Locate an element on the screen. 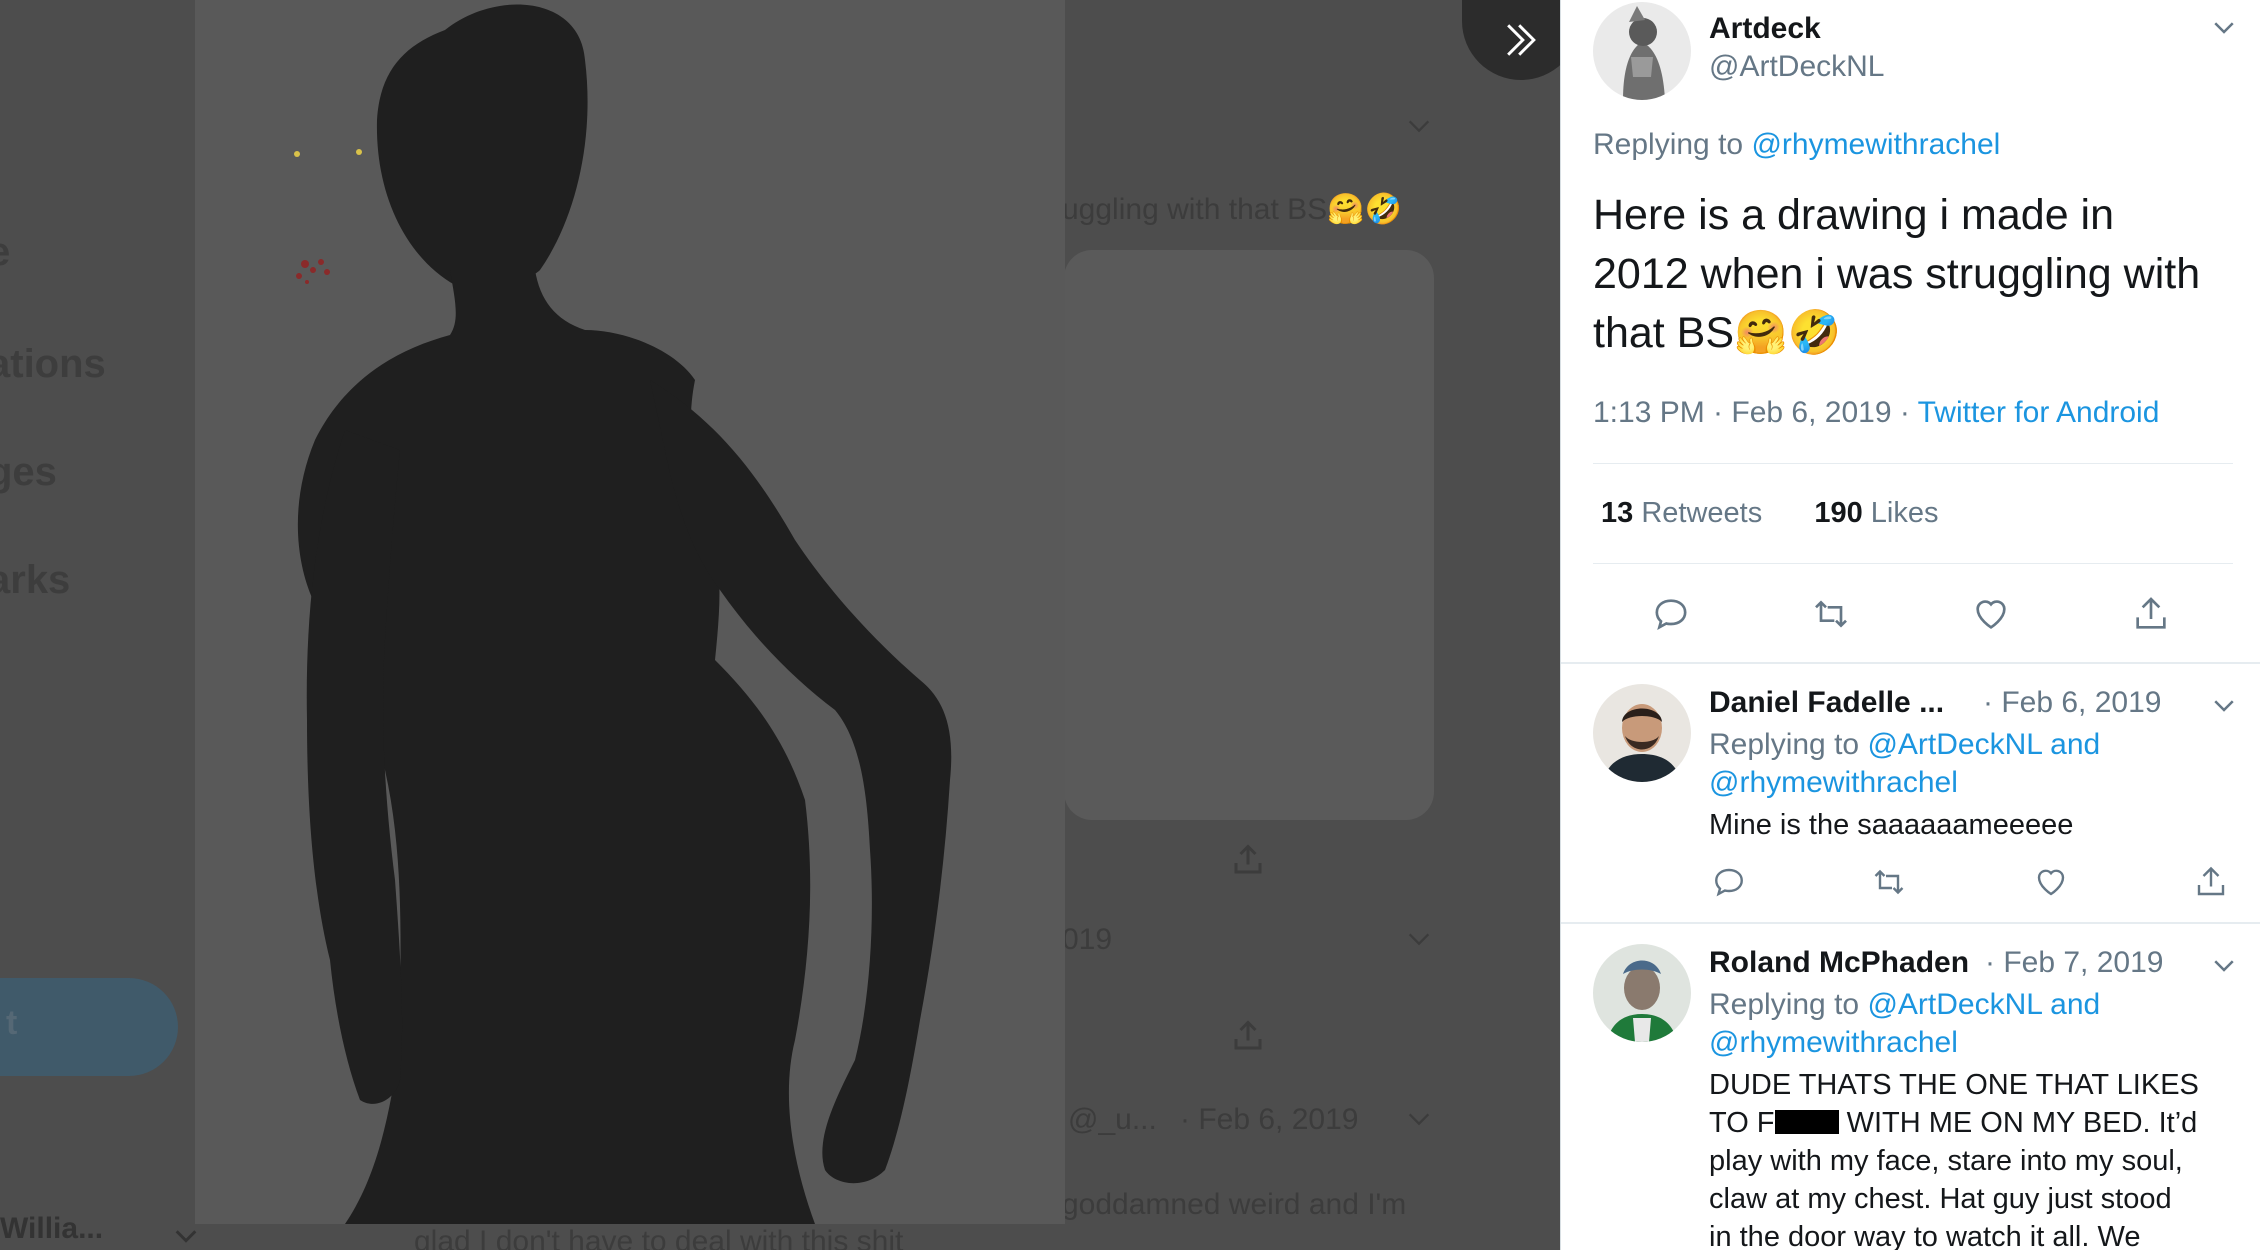 The image size is (2260, 1250). background-tweet-text: goddamned weird and I'm is located at coordinates (1234, 1204).